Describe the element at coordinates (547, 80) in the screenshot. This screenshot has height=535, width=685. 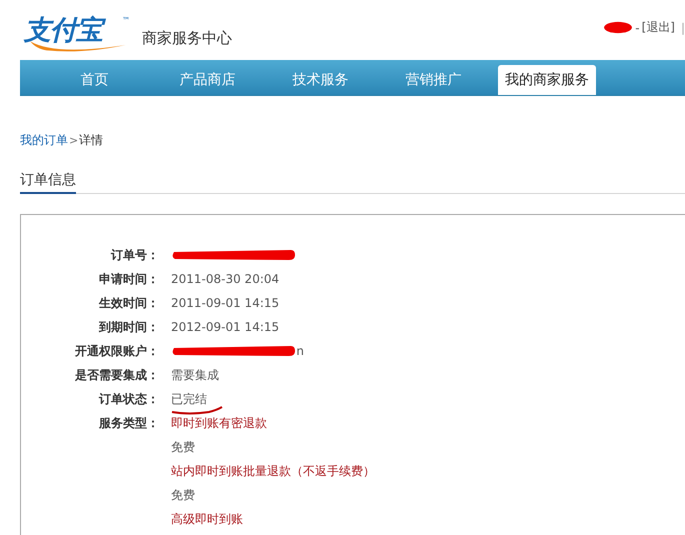
I see `nav-tab: 我的商家服务` at that location.